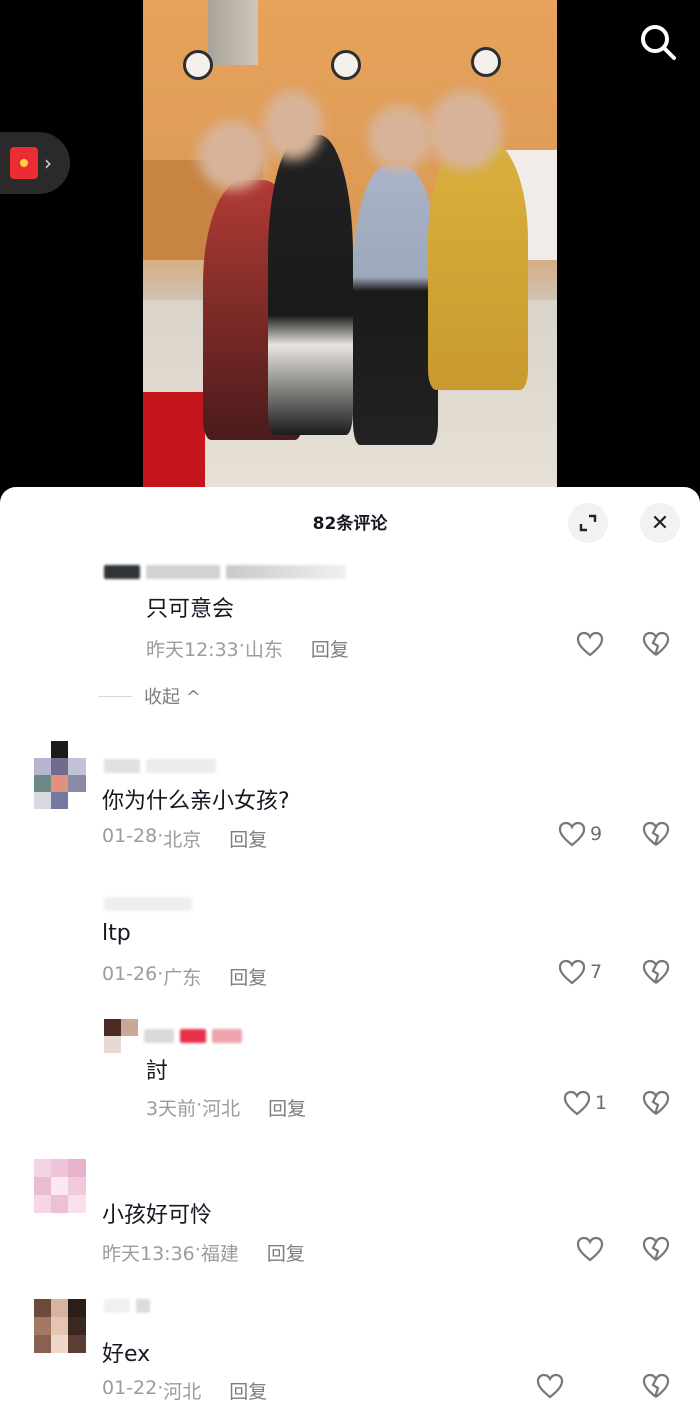 Image resolution: width=700 pixels, height=1410 pixels. Describe the element at coordinates (182, 840) in the screenshot. I see `comment-location: 北京` at that location.